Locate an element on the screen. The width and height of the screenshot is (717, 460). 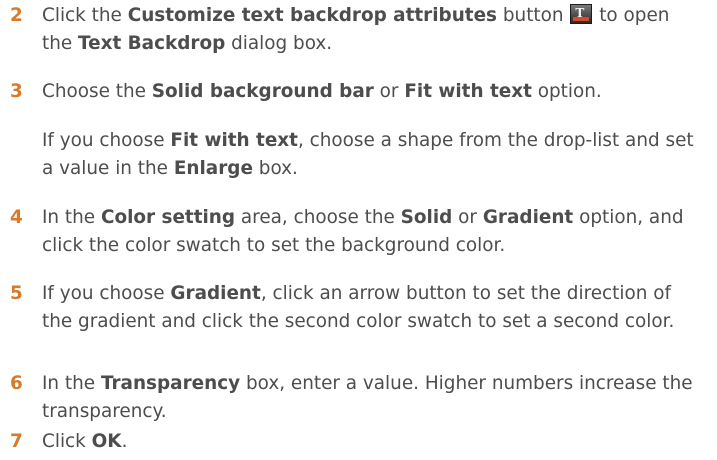
step-number: 6 is located at coordinates (16, 383).